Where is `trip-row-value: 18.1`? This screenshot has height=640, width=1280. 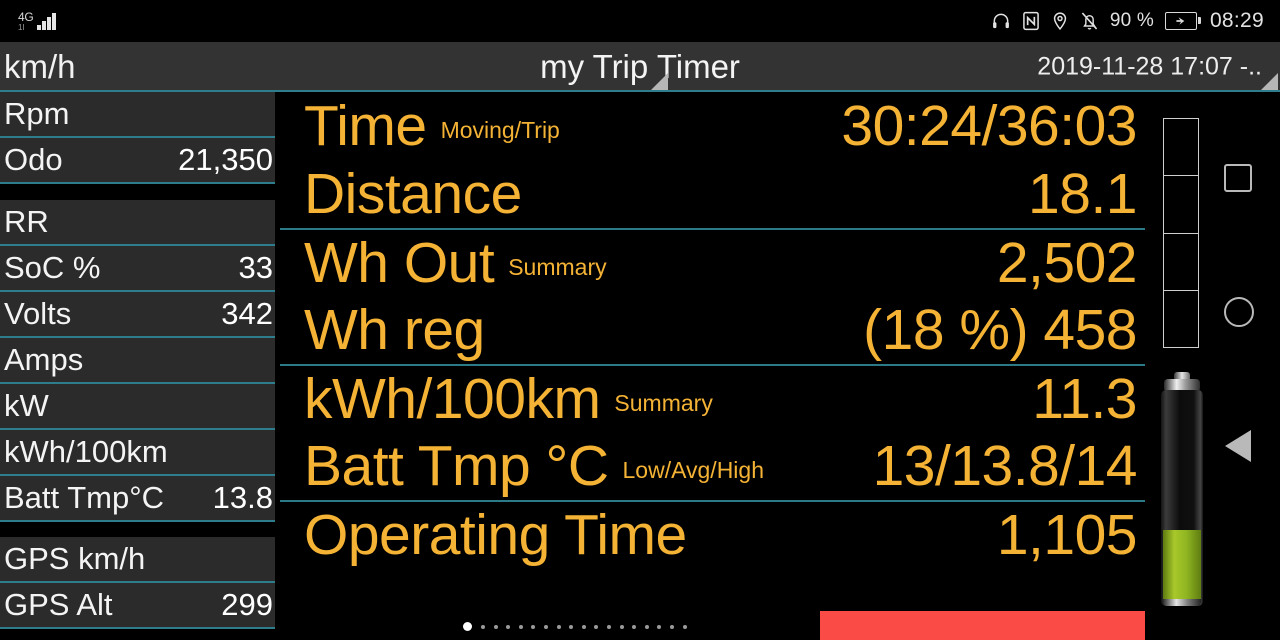 trip-row-value: 18.1 is located at coordinates (1082, 193).